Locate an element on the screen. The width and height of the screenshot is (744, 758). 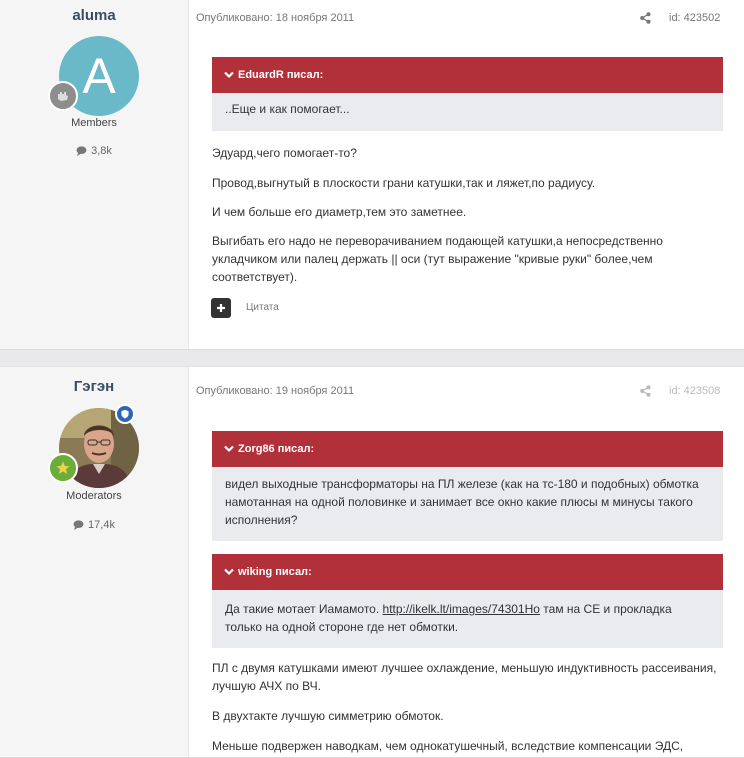
post-date: Опубликовано: 18 ноября 2011 is located at coordinates (275, 18).